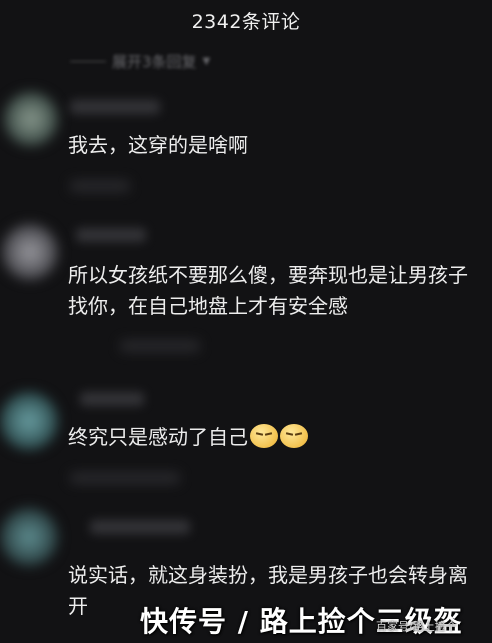 Image resolution: width=492 pixels, height=643 pixels. I want to click on comment-text: 终究只是感动了自己, so click(273, 437).